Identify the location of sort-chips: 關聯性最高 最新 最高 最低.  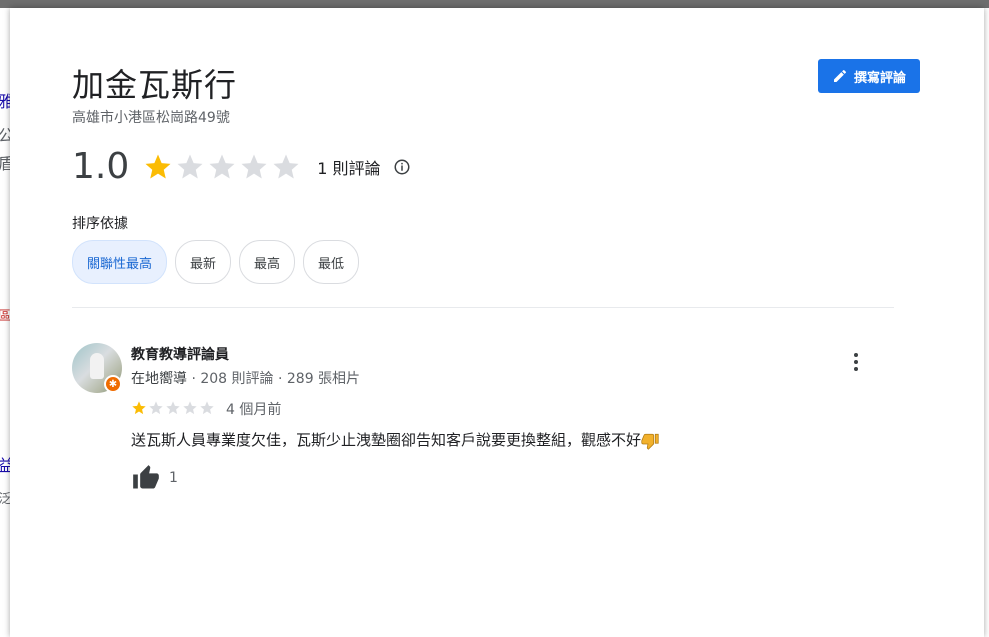
(216, 262).